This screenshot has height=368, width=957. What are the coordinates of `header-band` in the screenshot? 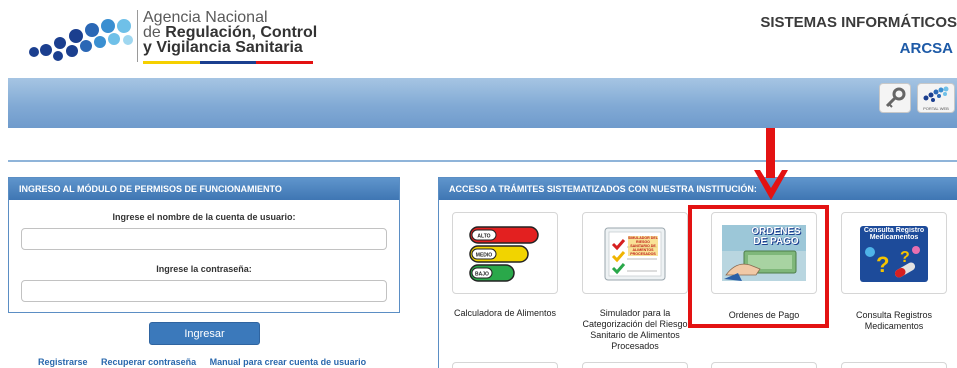 It's located at (482, 103).